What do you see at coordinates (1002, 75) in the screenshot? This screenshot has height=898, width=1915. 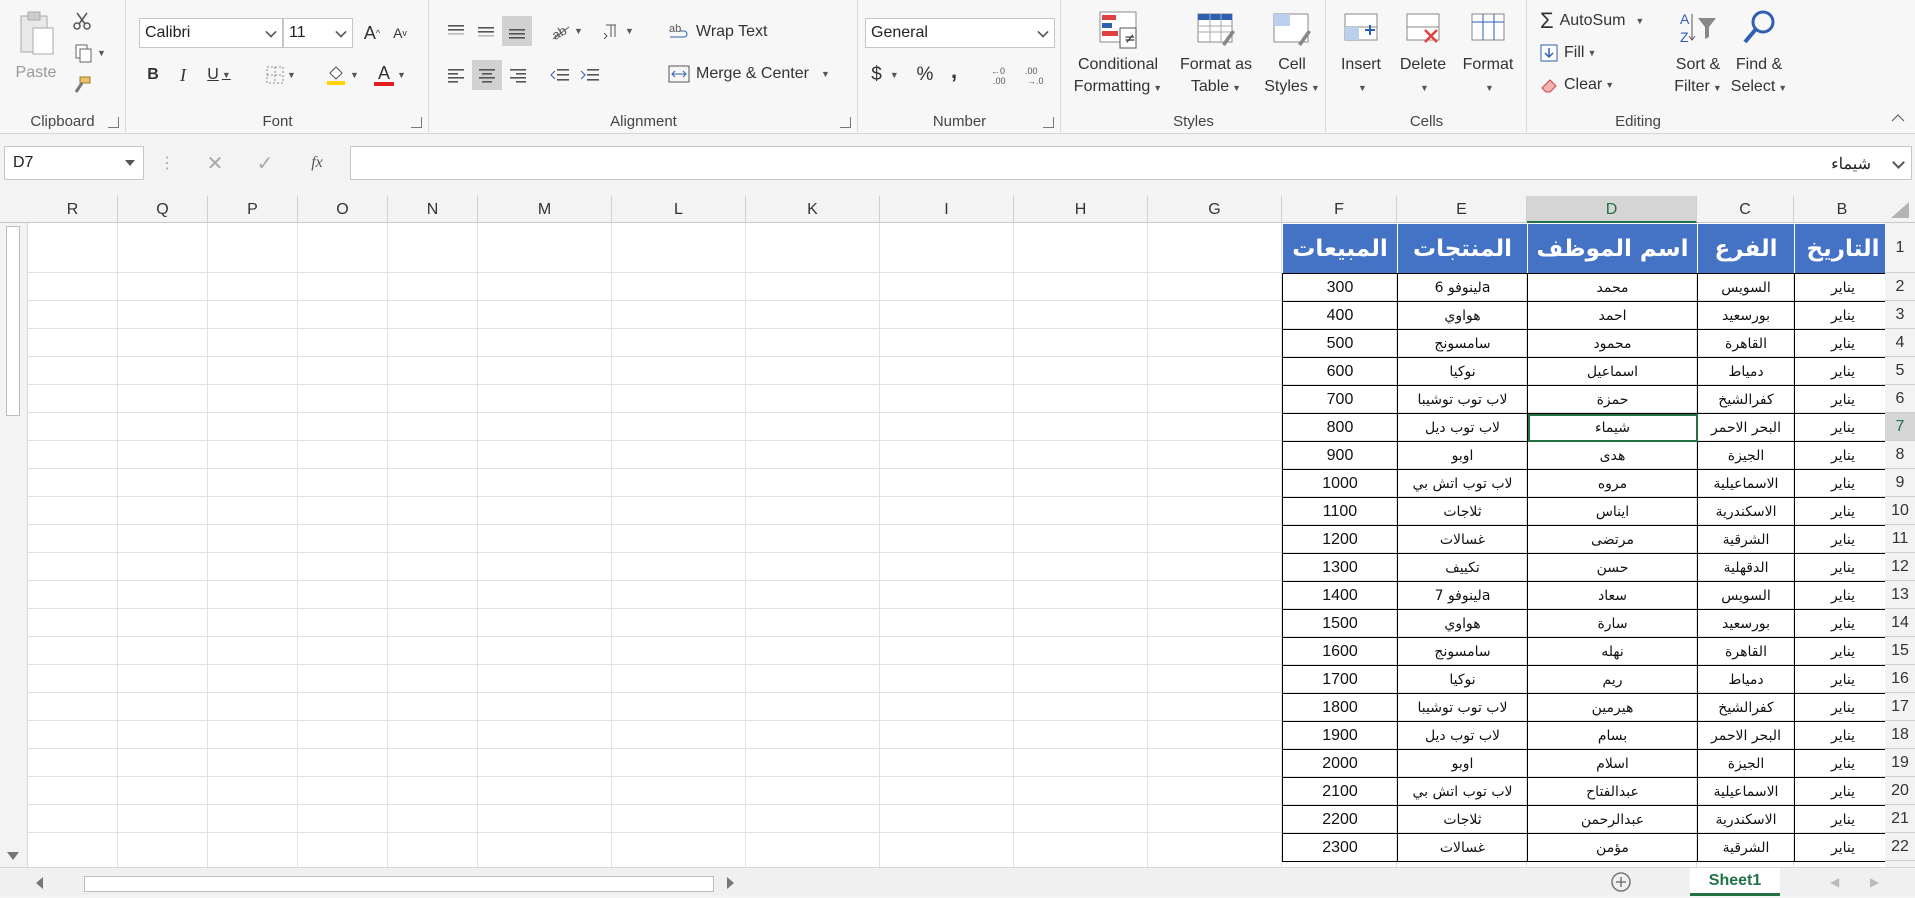 I see `increase-decimal-button: ←0.00` at bounding box center [1002, 75].